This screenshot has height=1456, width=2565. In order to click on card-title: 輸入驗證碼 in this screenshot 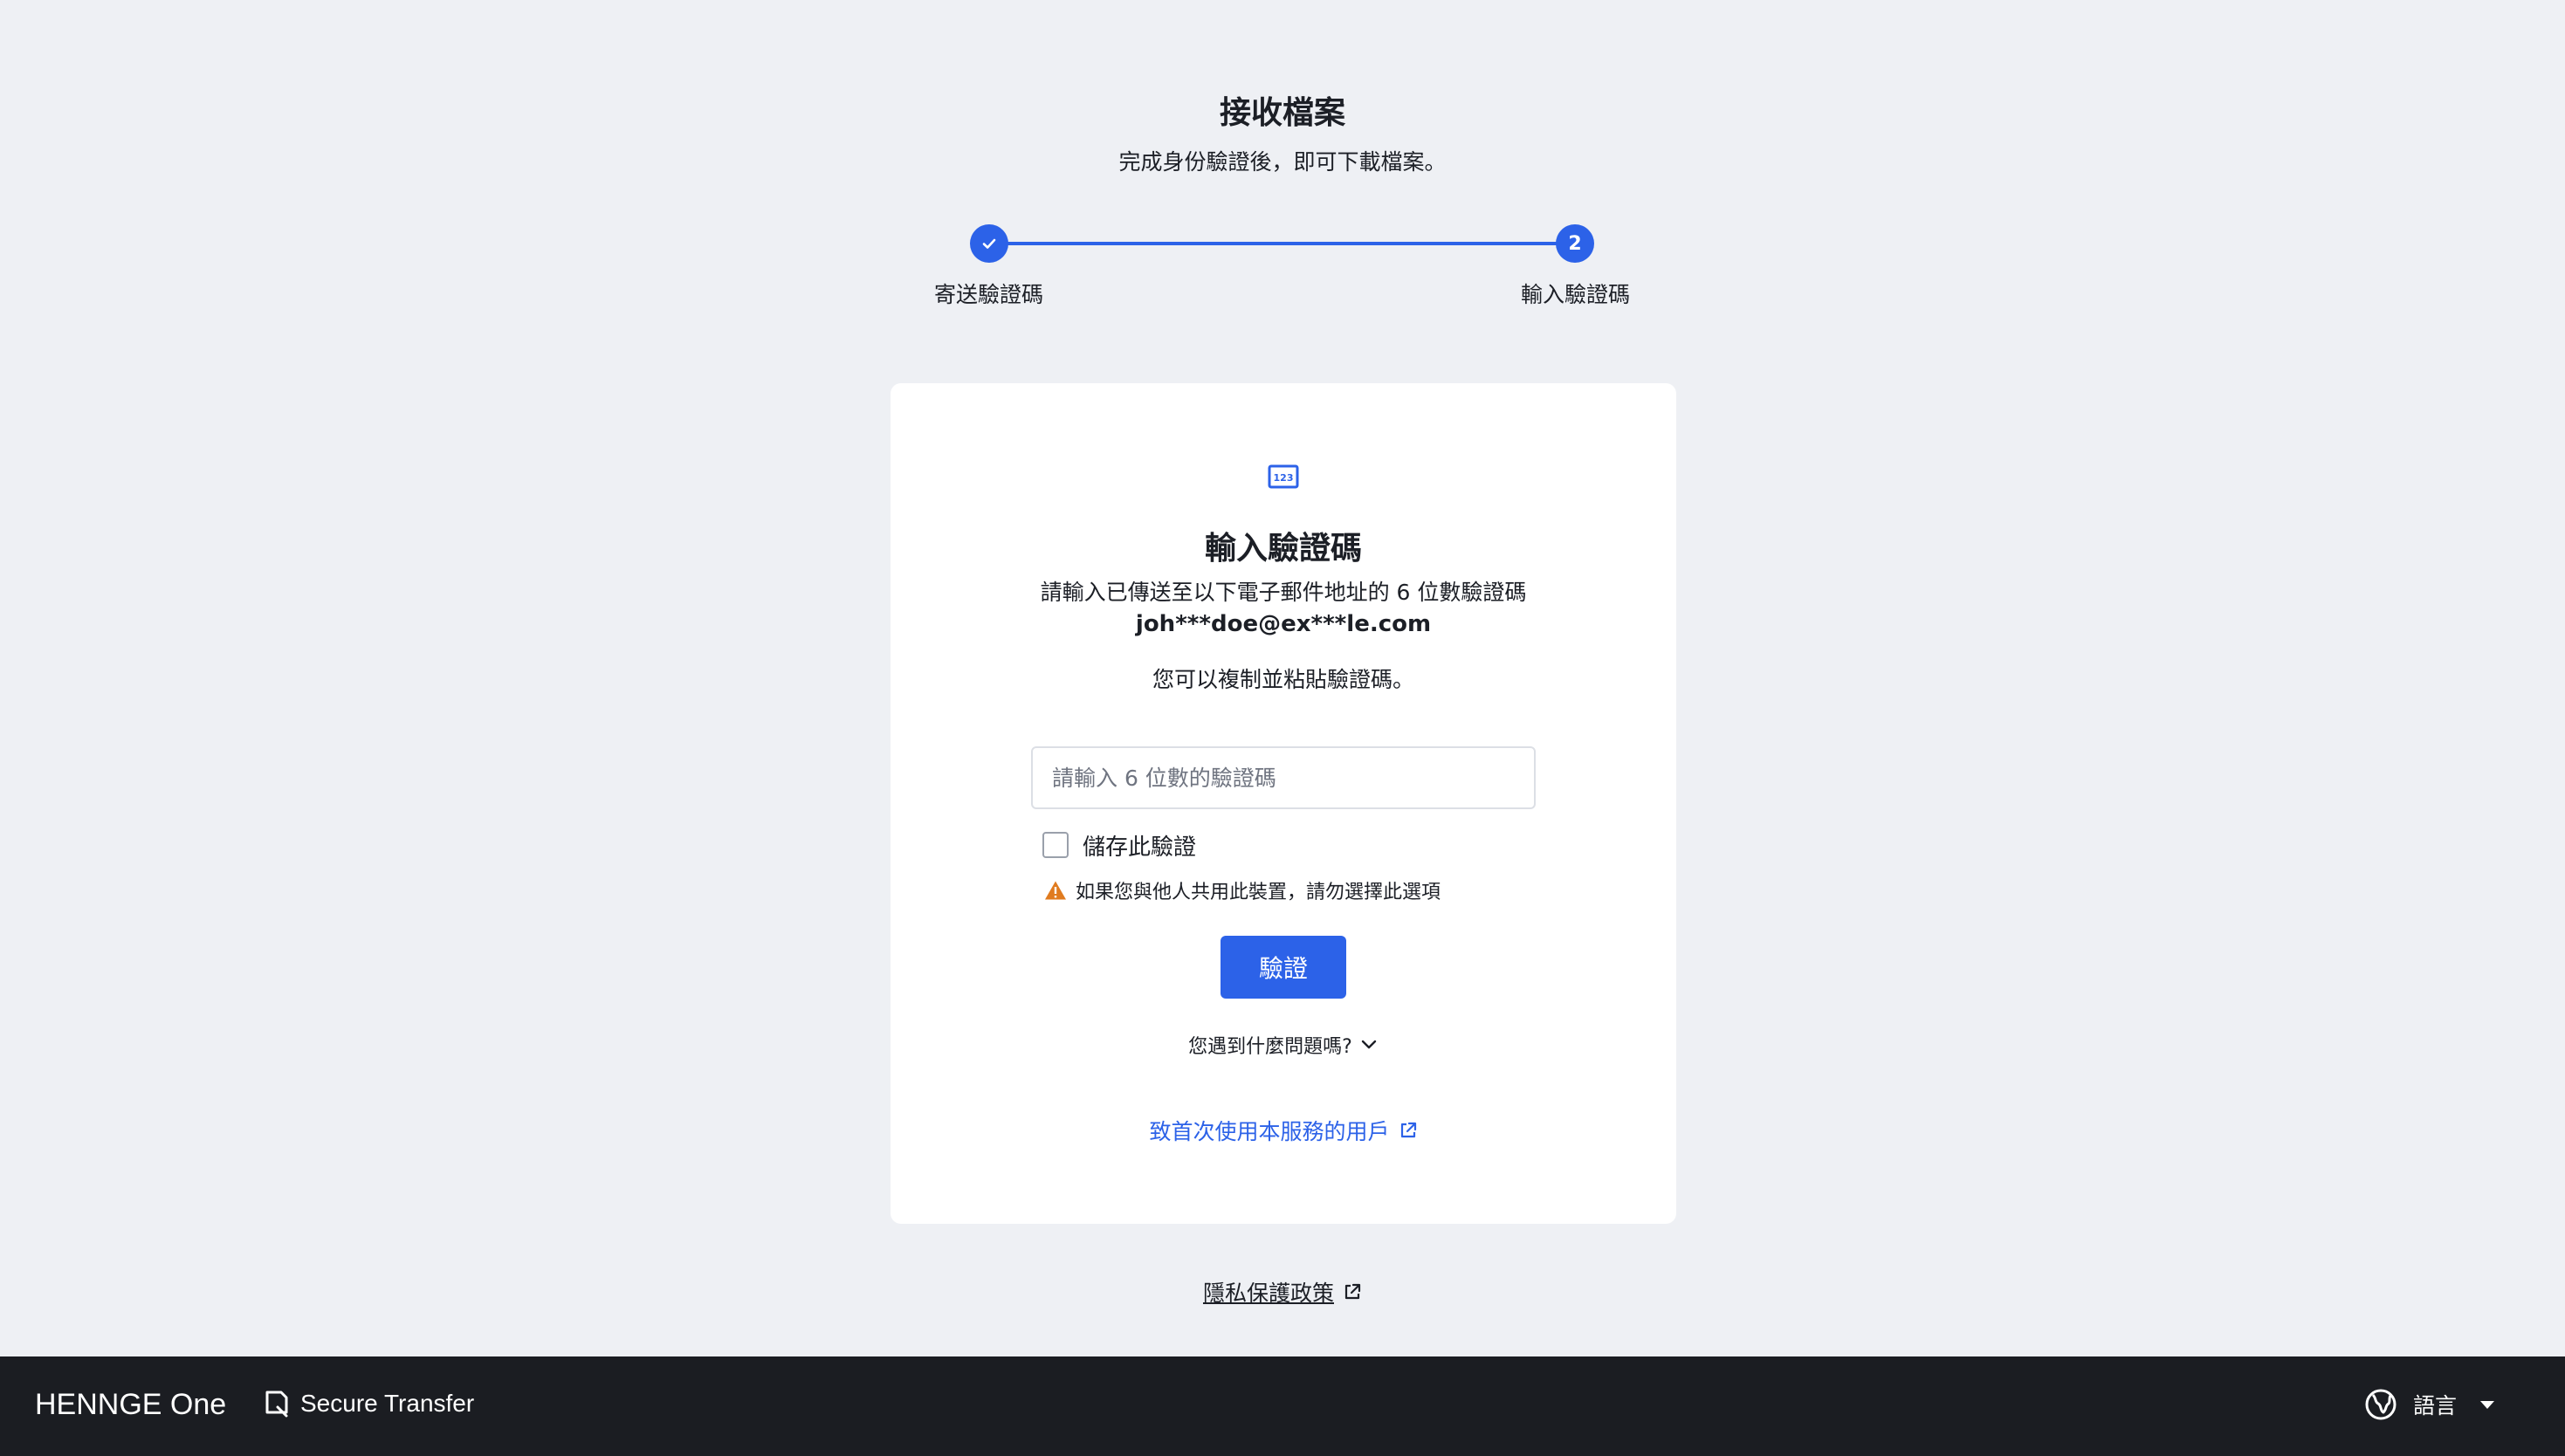, I will do `click(1283, 549)`.